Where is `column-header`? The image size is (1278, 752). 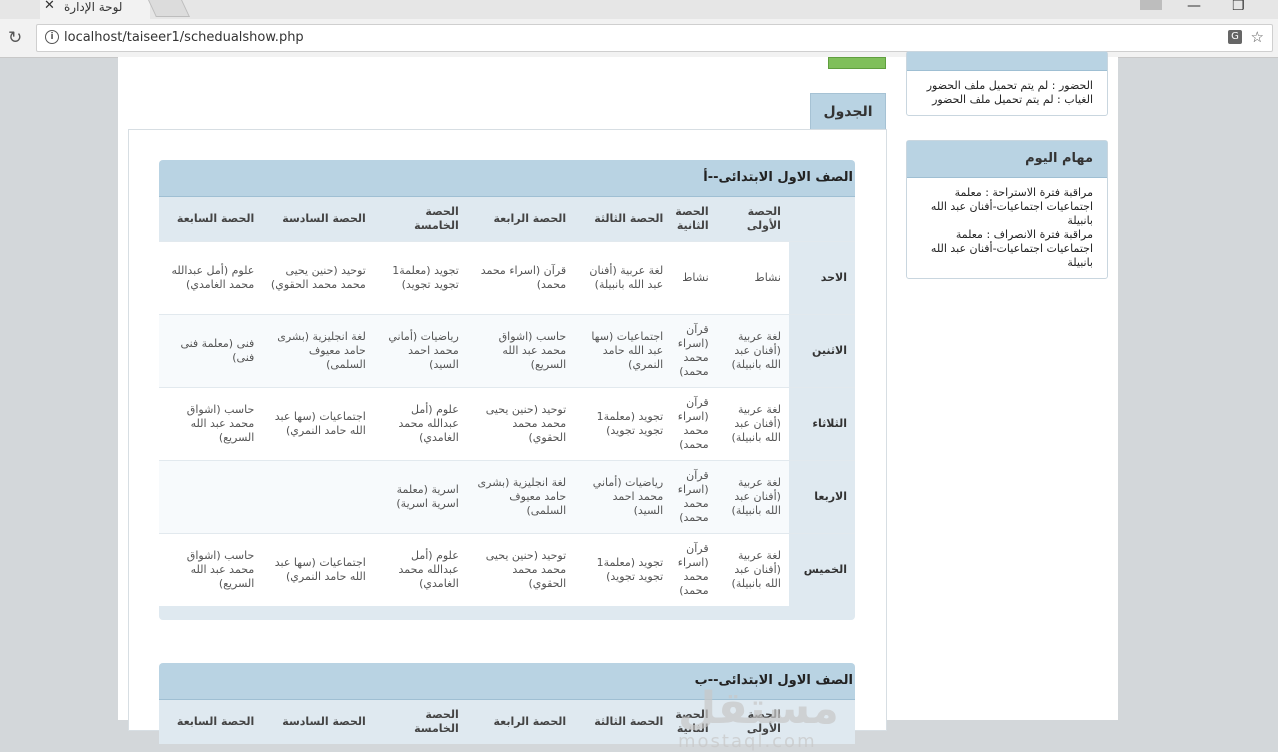
column-header is located at coordinates (821, 219).